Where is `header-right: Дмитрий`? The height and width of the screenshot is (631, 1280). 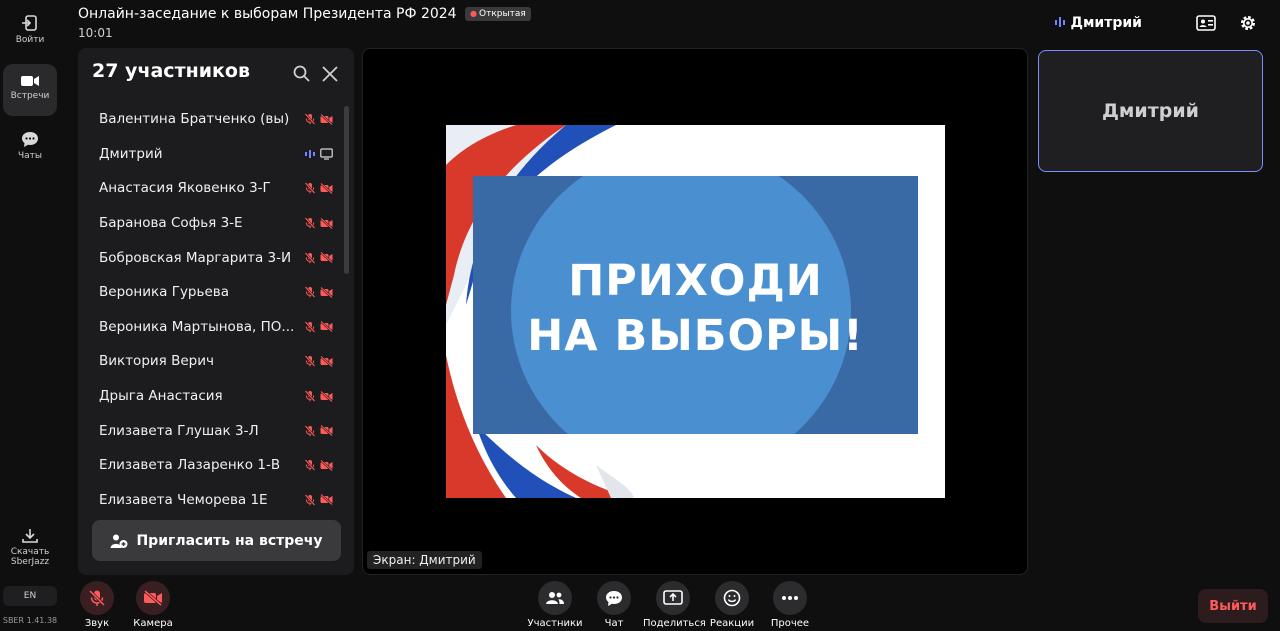
header-right: Дмитрий is located at coordinates (1157, 23).